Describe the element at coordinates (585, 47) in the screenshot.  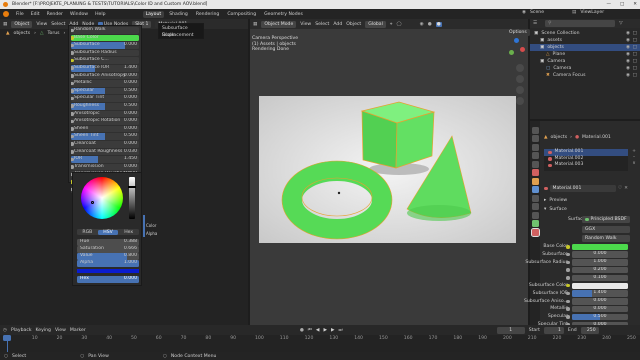
I see `outliner-item: ▣ objects ◉ □` at that location.